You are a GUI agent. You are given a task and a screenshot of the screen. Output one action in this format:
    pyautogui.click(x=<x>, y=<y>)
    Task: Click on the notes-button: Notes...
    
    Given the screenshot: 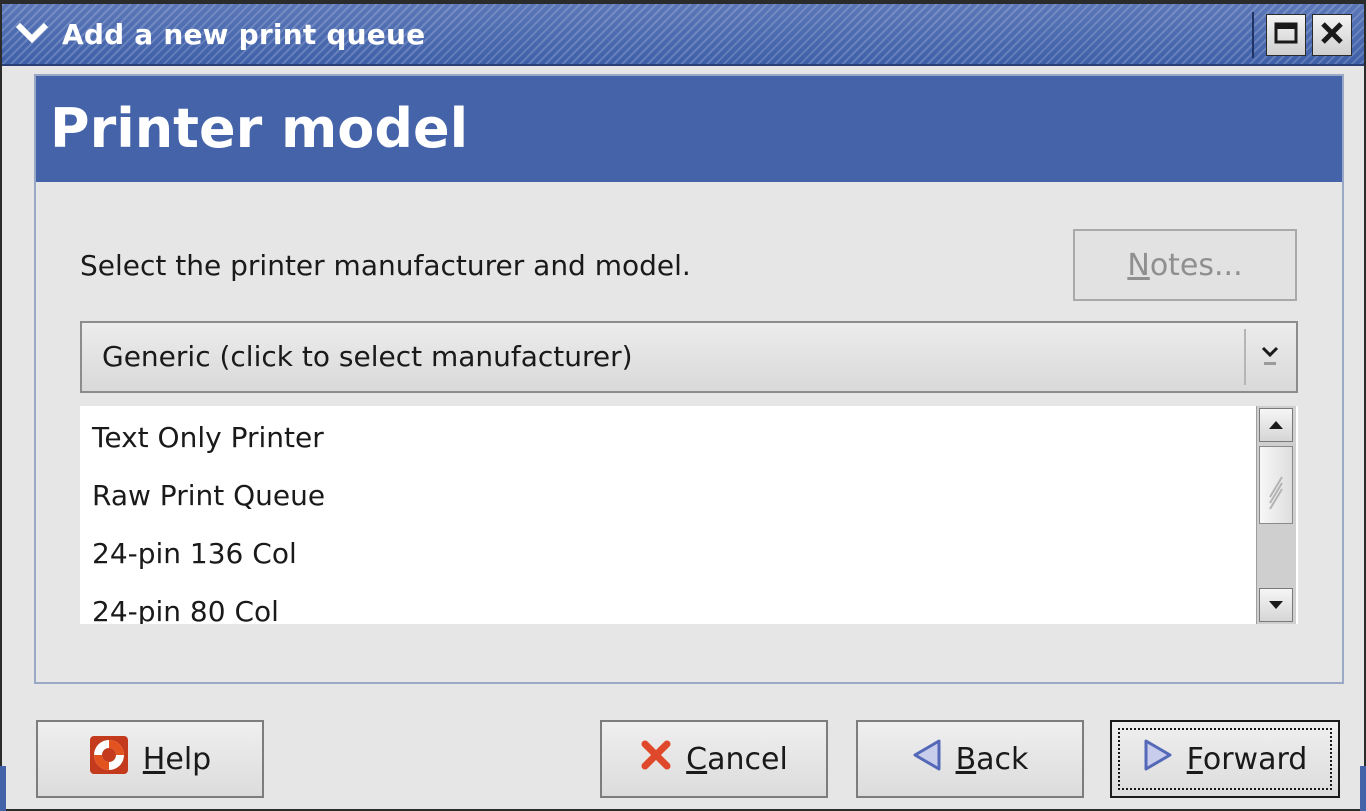 What is the action you would take?
    pyautogui.click(x=1185, y=265)
    